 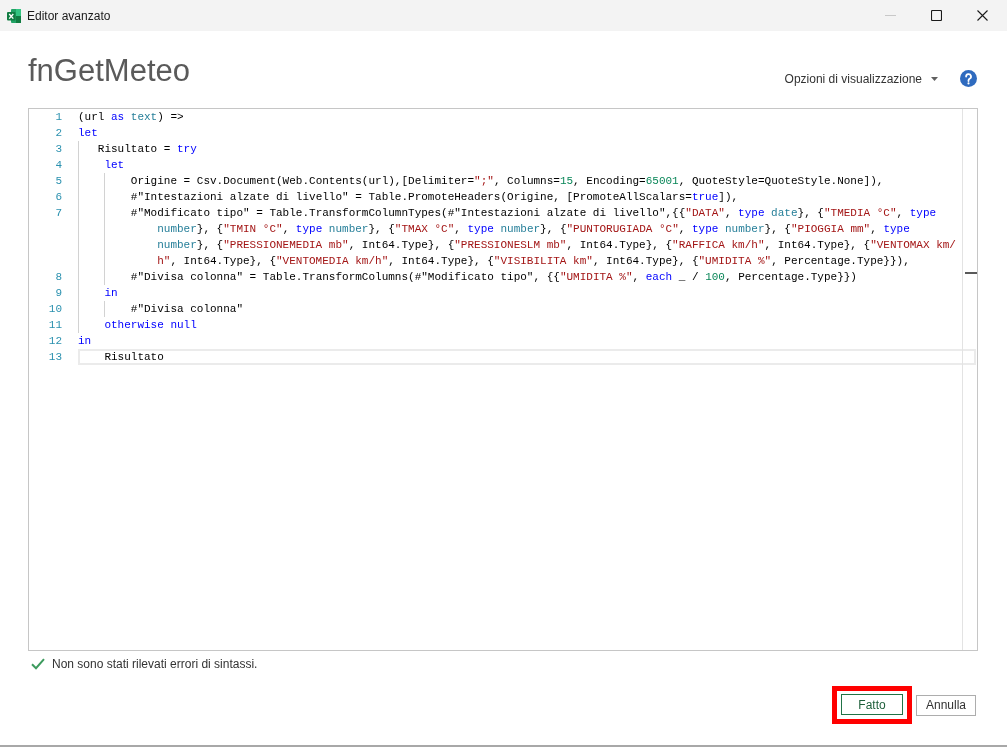 I want to click on help-icon, so click(x=968, y=78).